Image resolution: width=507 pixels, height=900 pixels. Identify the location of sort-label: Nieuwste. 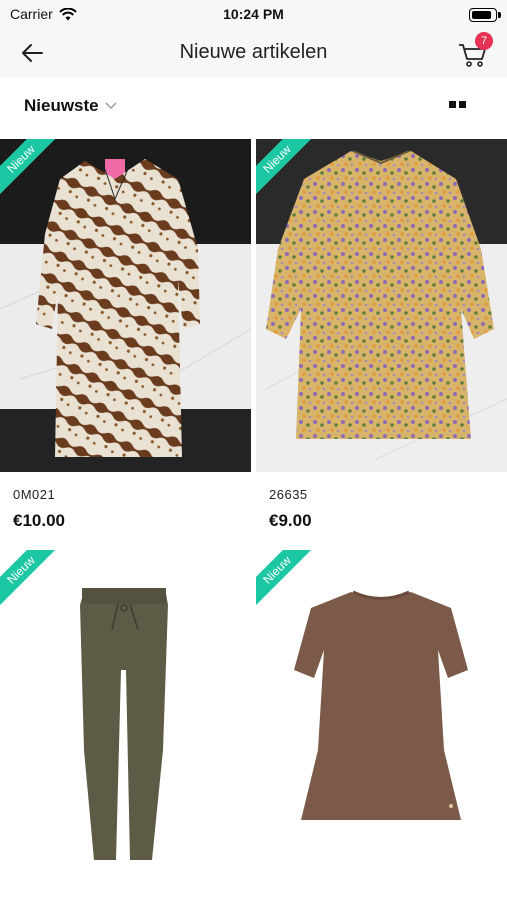
(61, 105).